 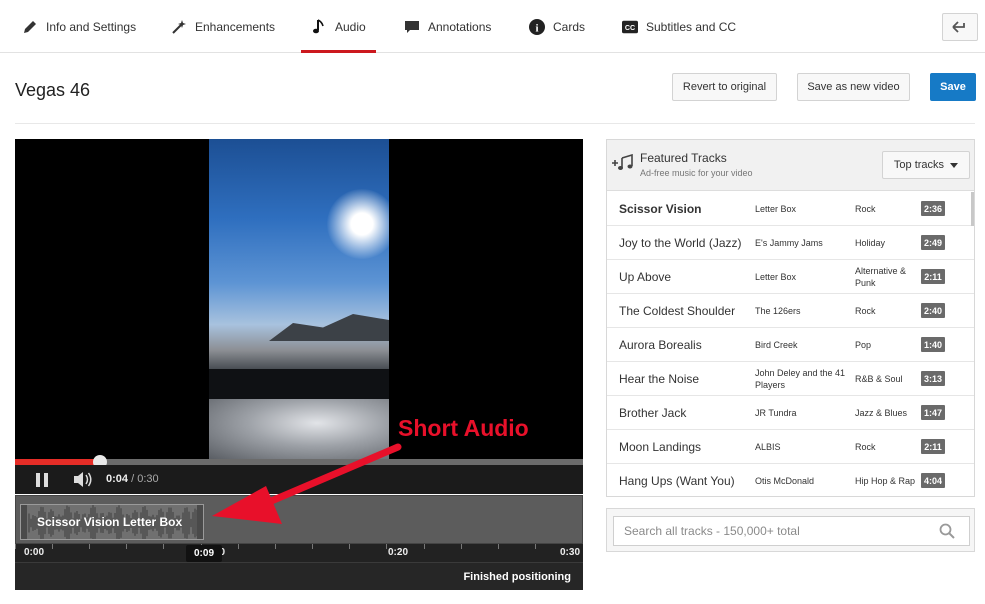 I want to click on audio-clip-label: Scissor Vision Letter Box, so click(x=110, y=522).